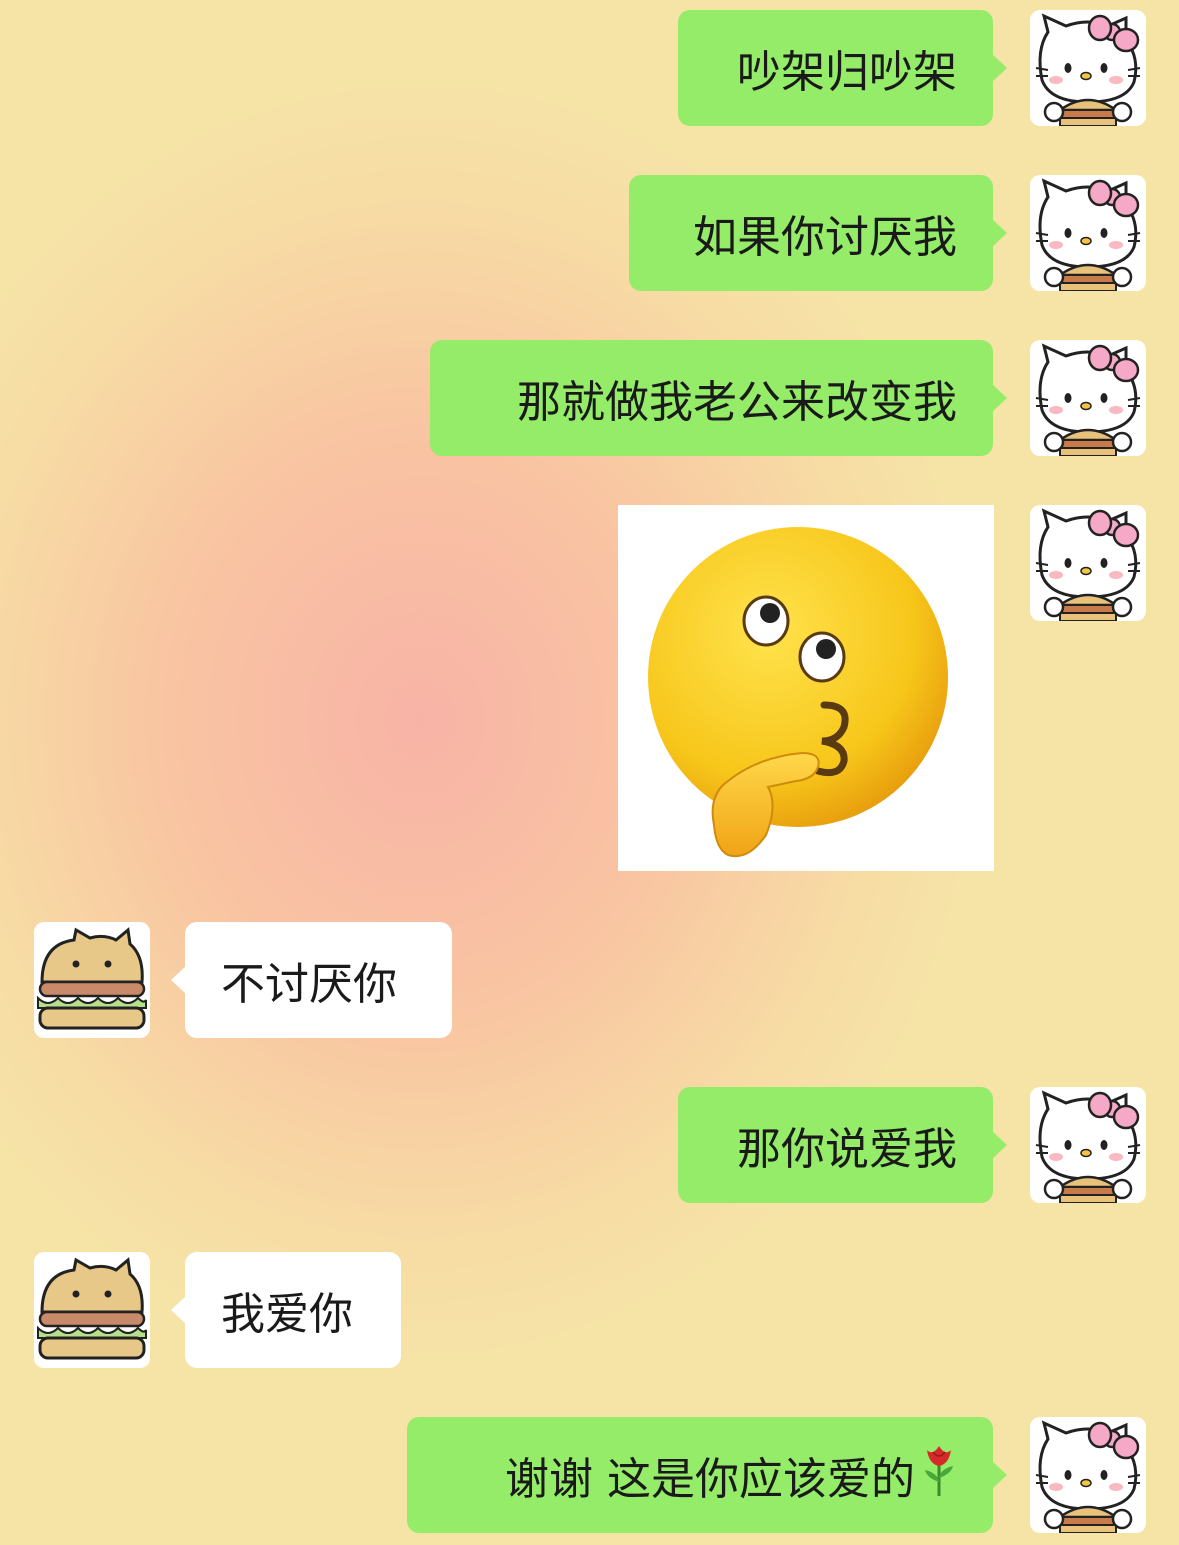 The height and width of the screenshot is (1545, 1179). I want to click on message-text: 谢谢 这是你应该爱的, so click(710, 1479).